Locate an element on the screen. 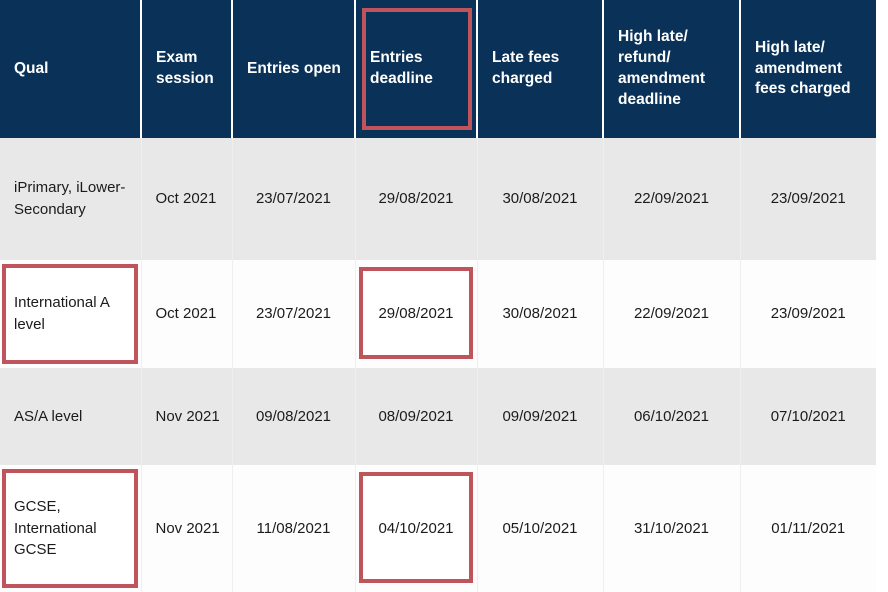  cell-qual: GCSE, International GCSE is located at coordinates (71, 528).